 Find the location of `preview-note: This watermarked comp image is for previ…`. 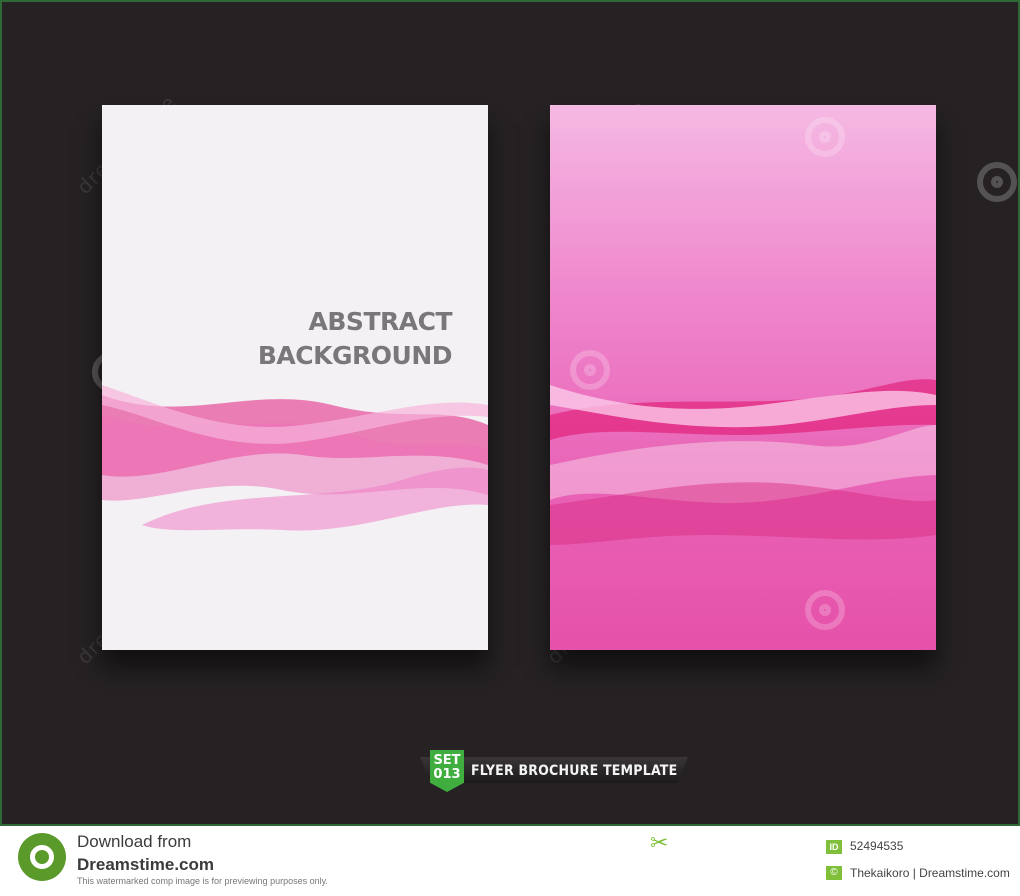

preview-note: This watermarked comp image is for previ… is located at coordinates (202, 881).